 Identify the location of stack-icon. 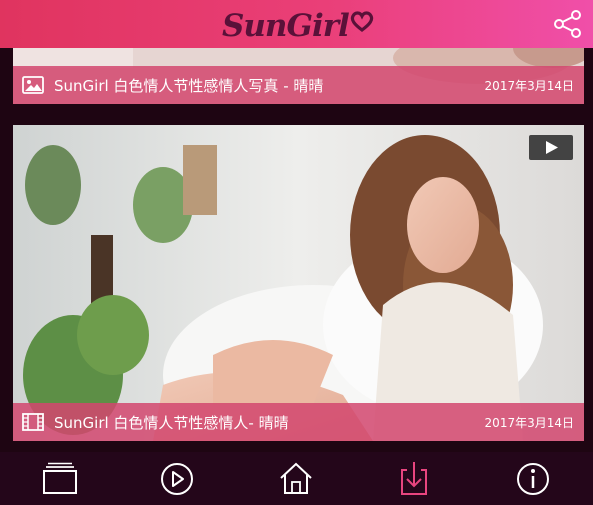
(60, 478).